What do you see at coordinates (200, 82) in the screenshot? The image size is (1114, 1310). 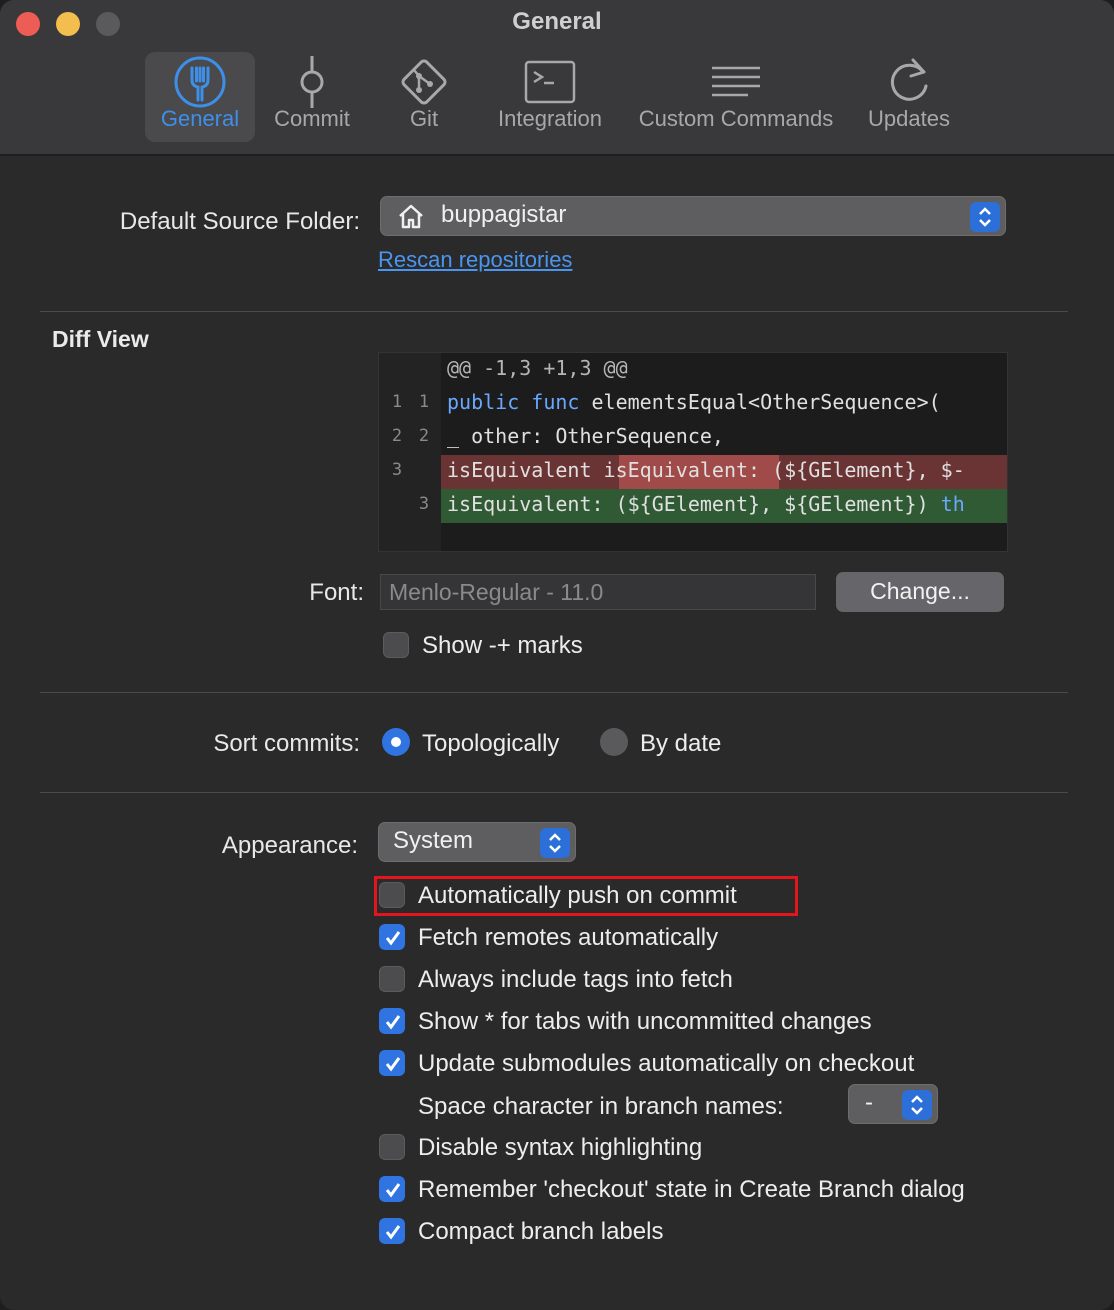 I see `fork-icon` at bounding box center [200, 82].